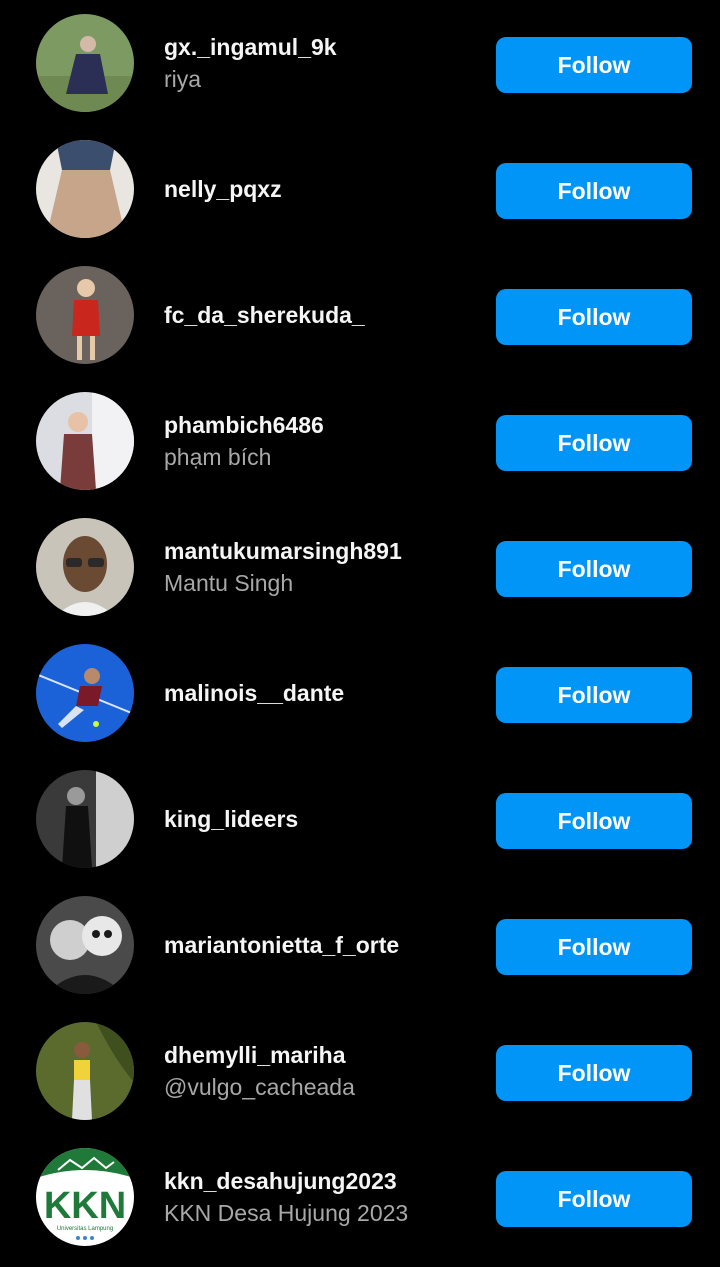 This screenshot has width=720, height=1267. What do you see at coordinates (86, 318) in the screenshot?
I see `avatar-dress` at bounding box center [86, 318].